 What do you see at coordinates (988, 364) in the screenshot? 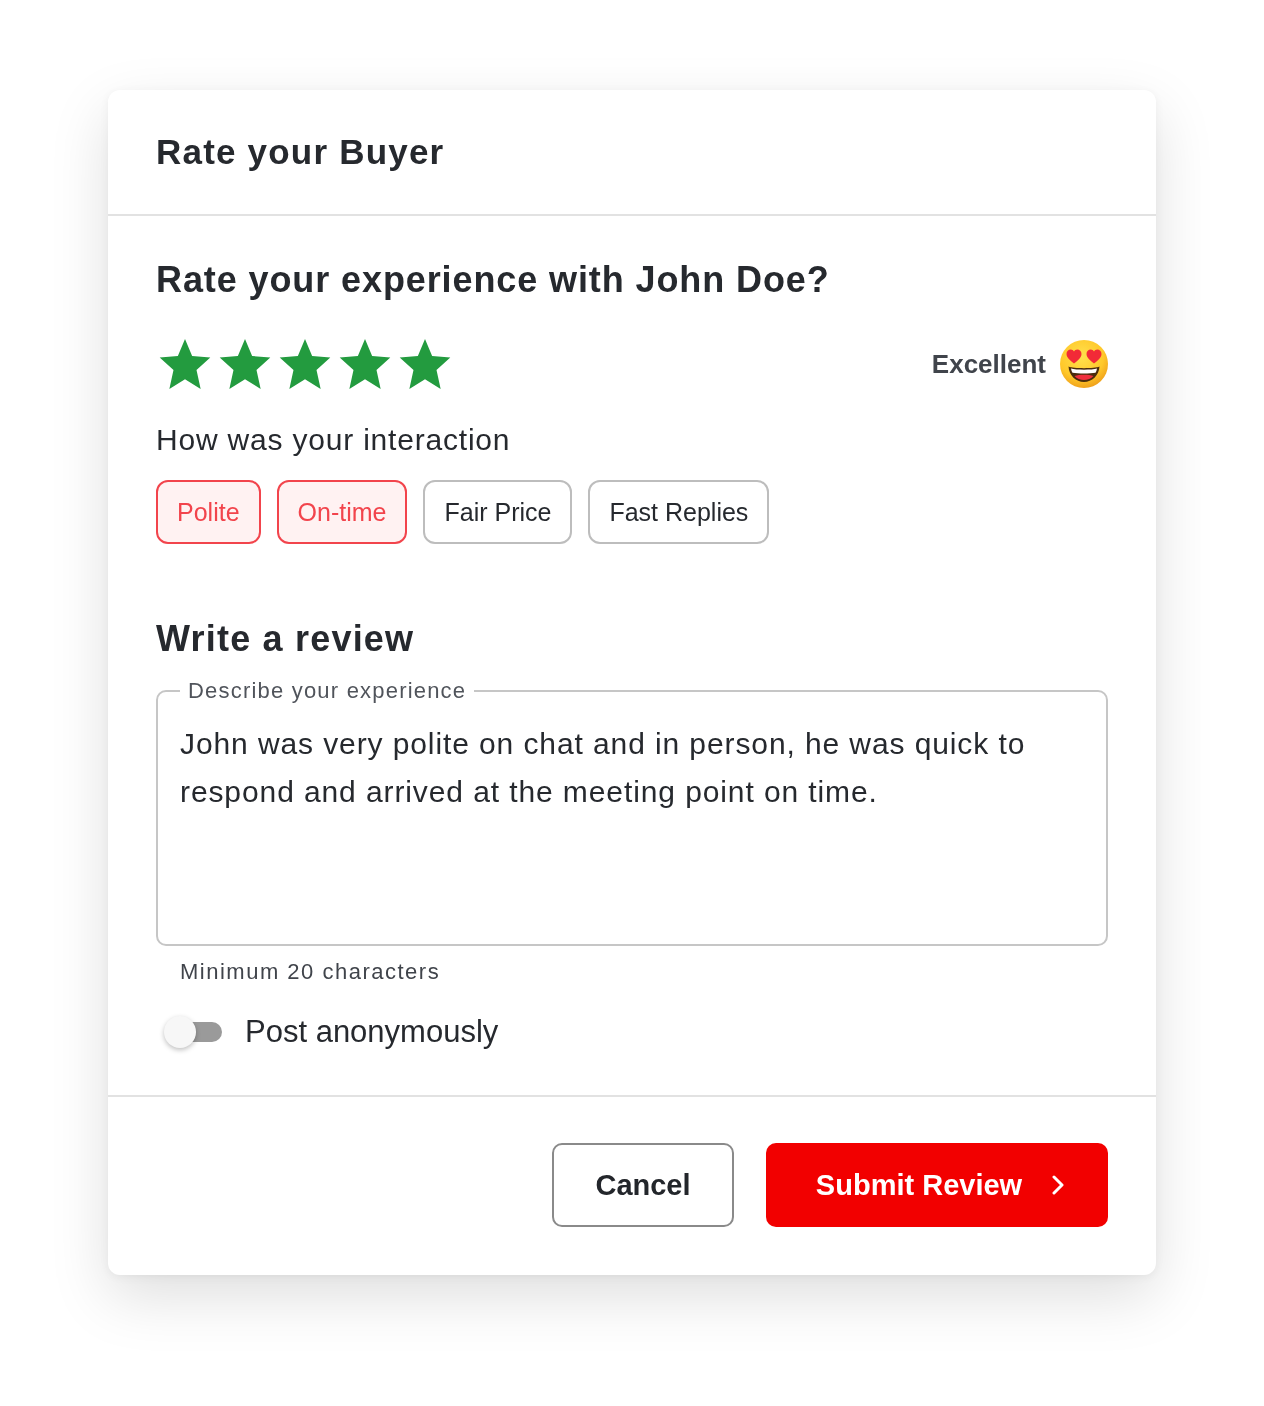
I see `rating-label: Excellent` at bounding box center [988, 364].